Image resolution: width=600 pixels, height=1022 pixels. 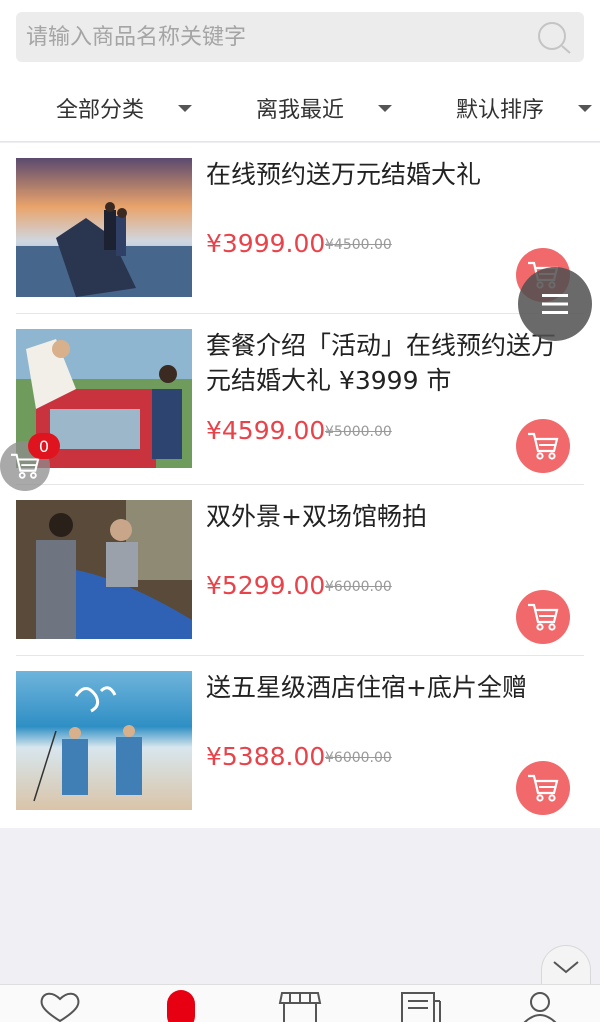 I want to click on nav-favorites, so click(x=60, y=1006).